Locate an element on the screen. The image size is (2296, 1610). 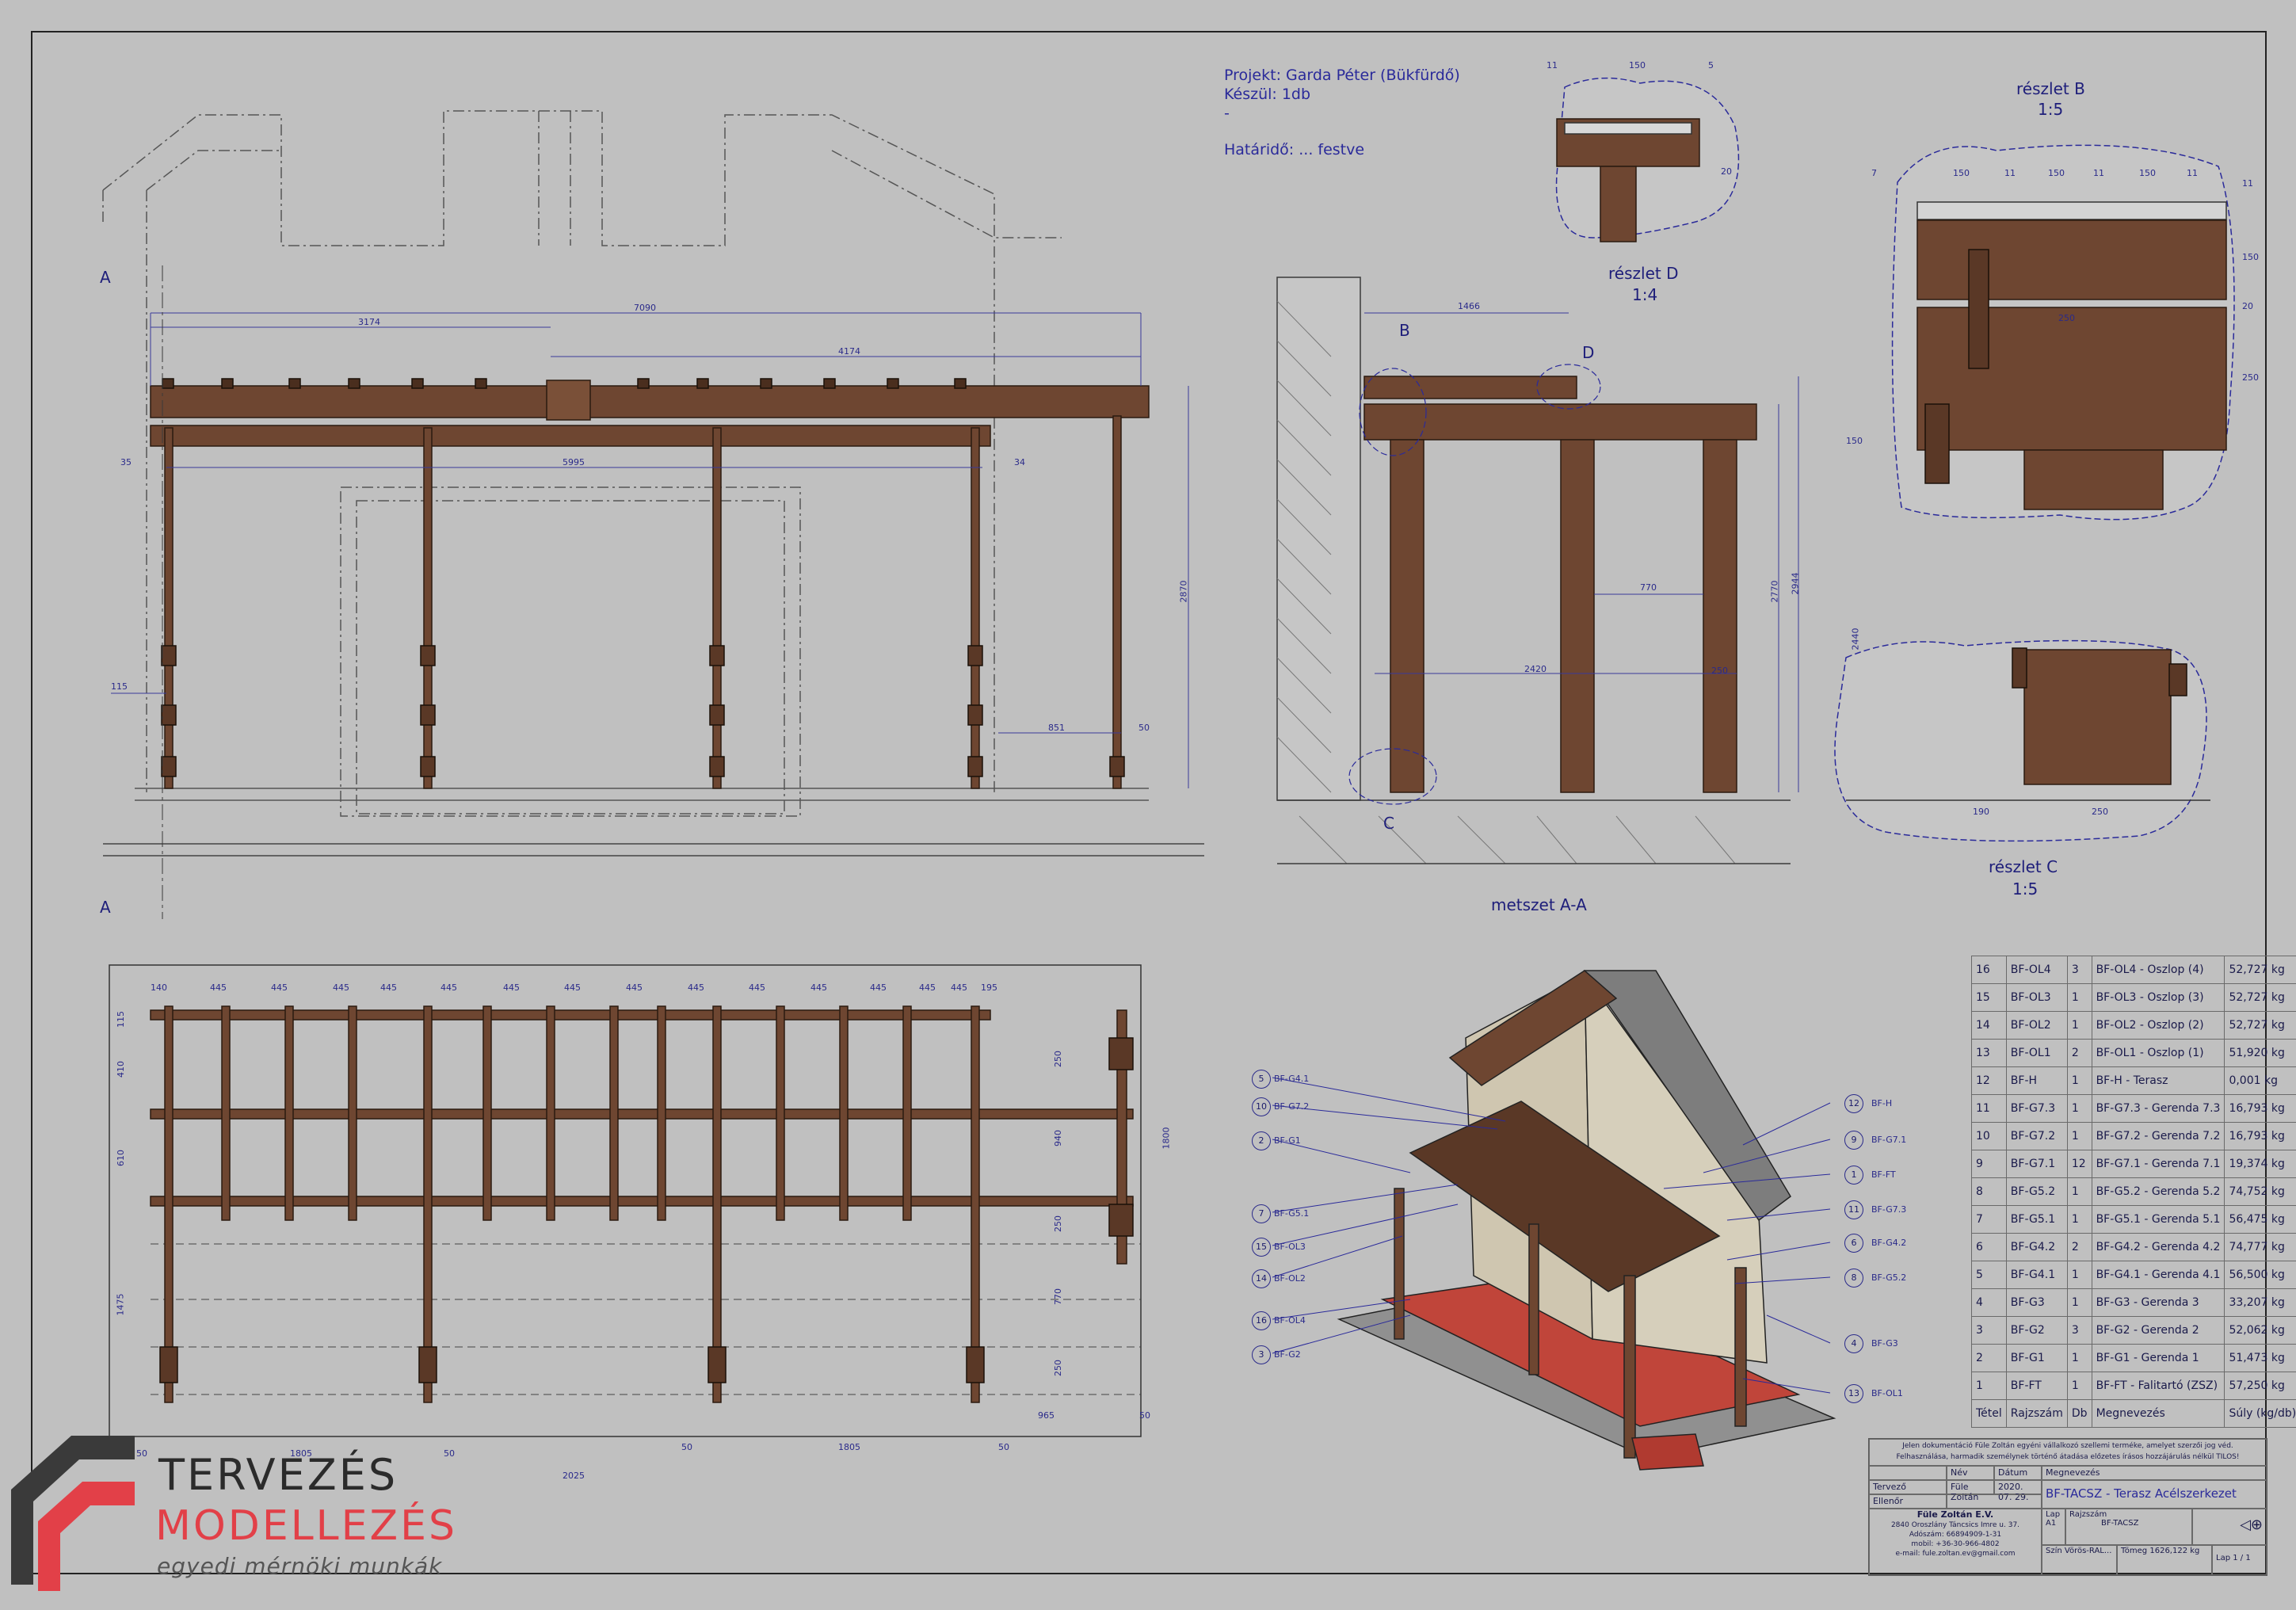
dim-plan-2025: 2025 is located at coordinates (574, 1476).